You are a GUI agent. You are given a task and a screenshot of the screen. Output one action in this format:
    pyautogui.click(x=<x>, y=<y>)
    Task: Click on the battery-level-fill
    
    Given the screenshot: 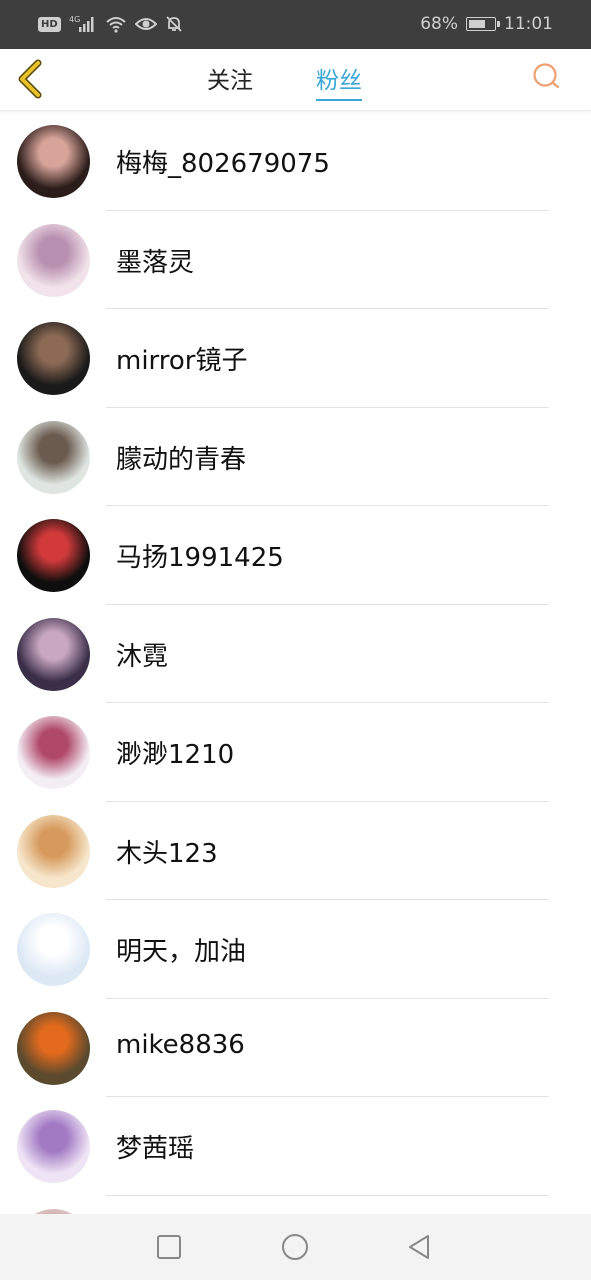 What is the action you would take?
    pyautogui.click(x=477, y=24)
    